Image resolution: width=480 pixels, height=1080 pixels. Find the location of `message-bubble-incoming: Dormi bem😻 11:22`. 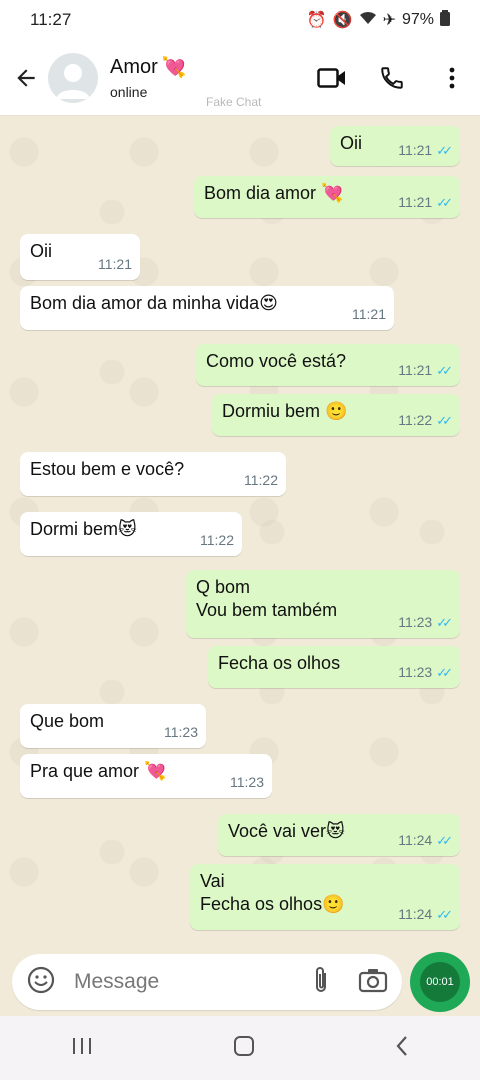

message-bubble-incoming: Dormi bem😻 11:22 is located at coordinates (131, 534).